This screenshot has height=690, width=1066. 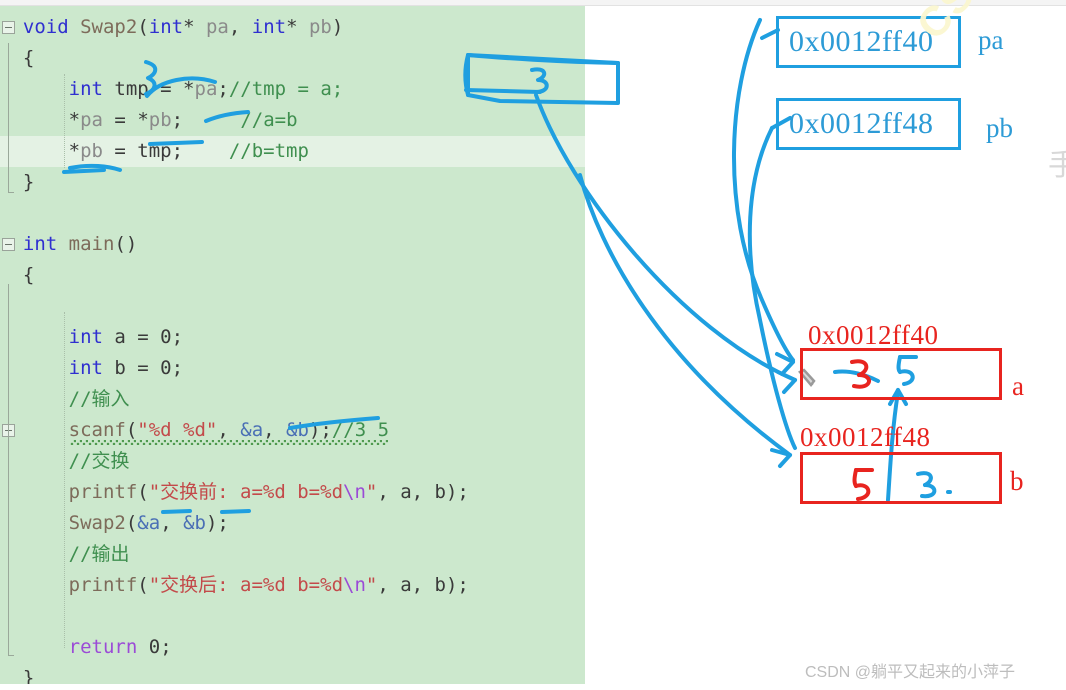 What do you see at coordinates (910, 672) in the screenshot?
I see `bottom-watermark: CSDN @躺平又起来的小萍子` at bounding box center [910, 672].